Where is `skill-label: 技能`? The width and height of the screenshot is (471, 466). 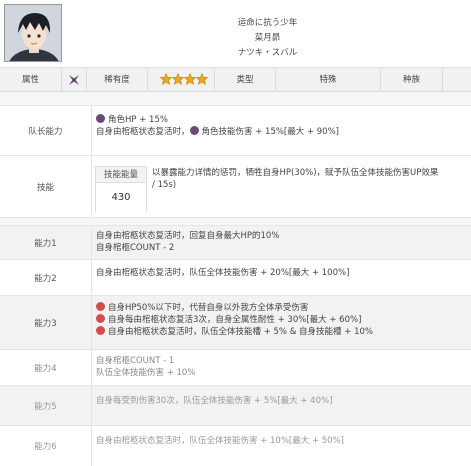
skill-label: 技能 is located at coordinates (46, 186).